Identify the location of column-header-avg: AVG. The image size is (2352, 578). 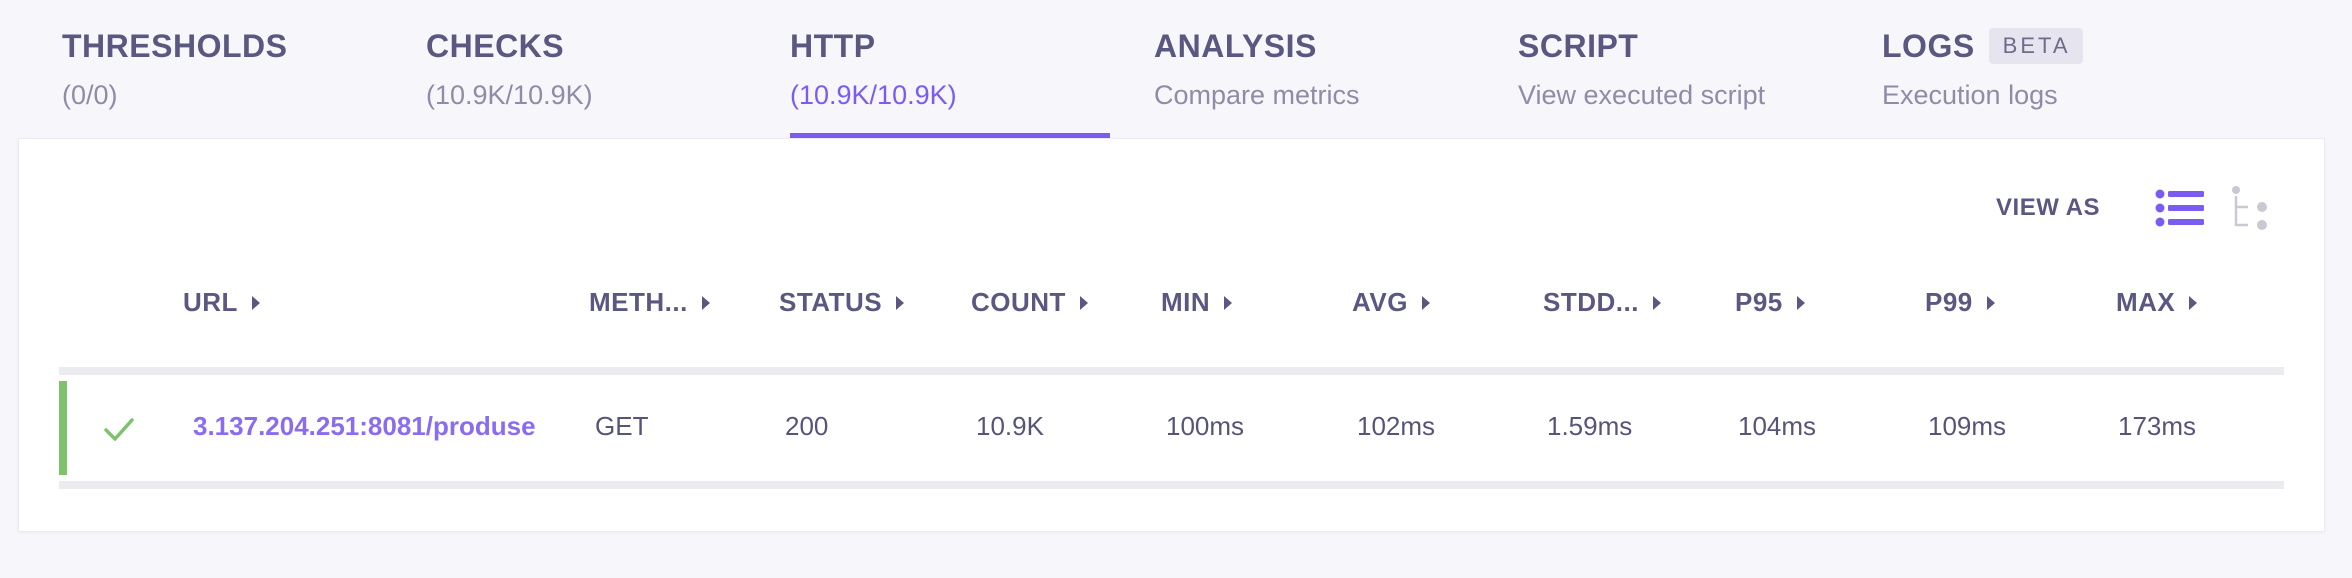
(1391, 302).